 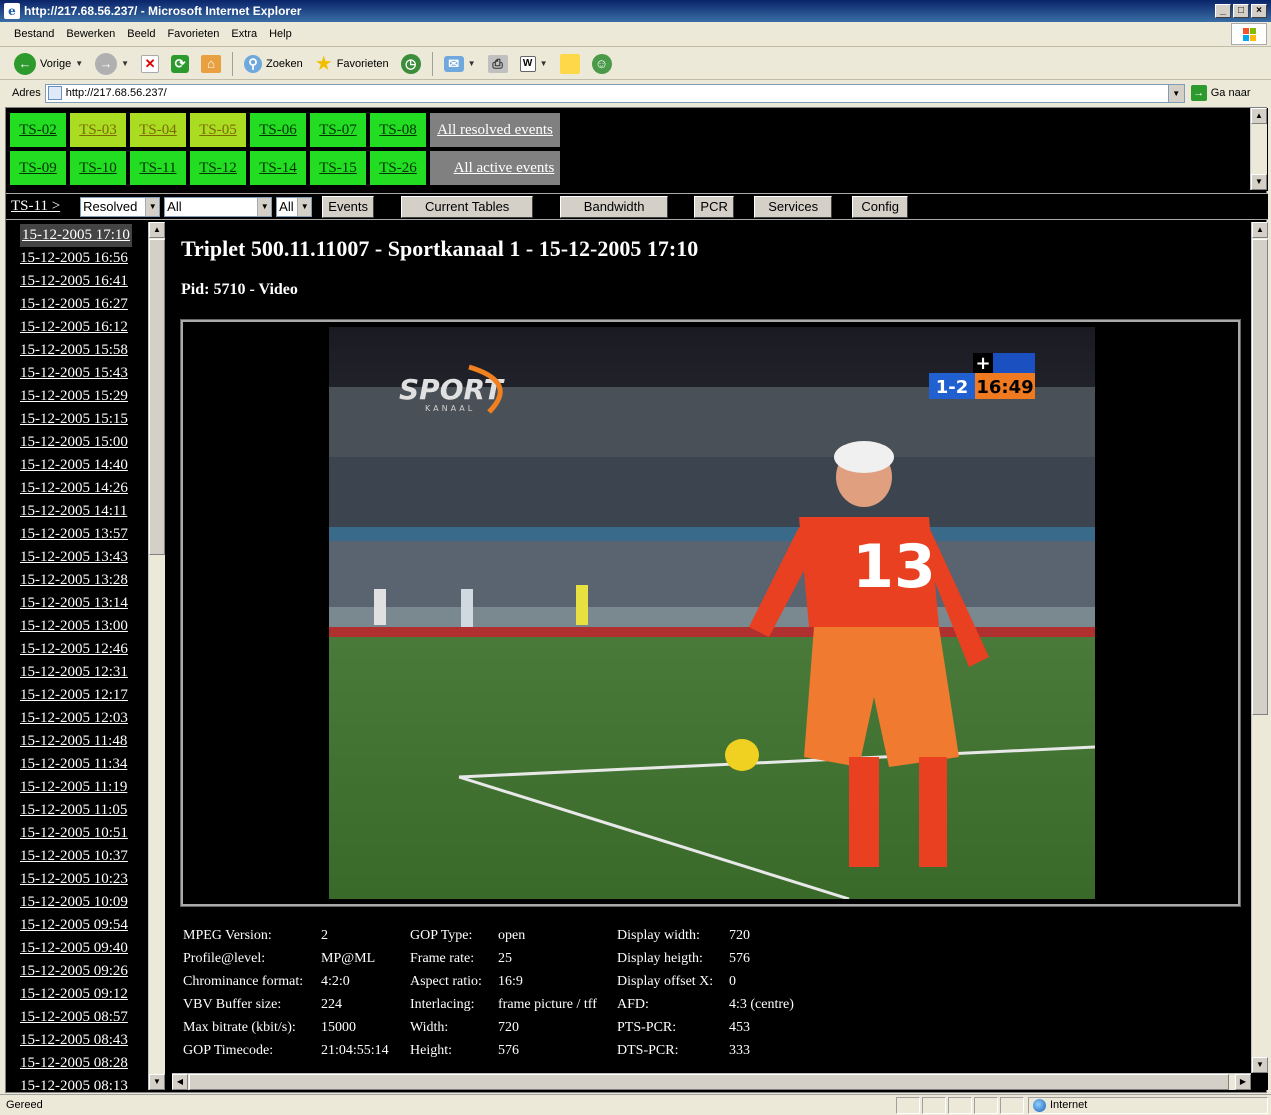 What do you see at coordinates (218, 206) in the screenshot?
I see `type-select: All ▼` at bounding box center [218, 206].